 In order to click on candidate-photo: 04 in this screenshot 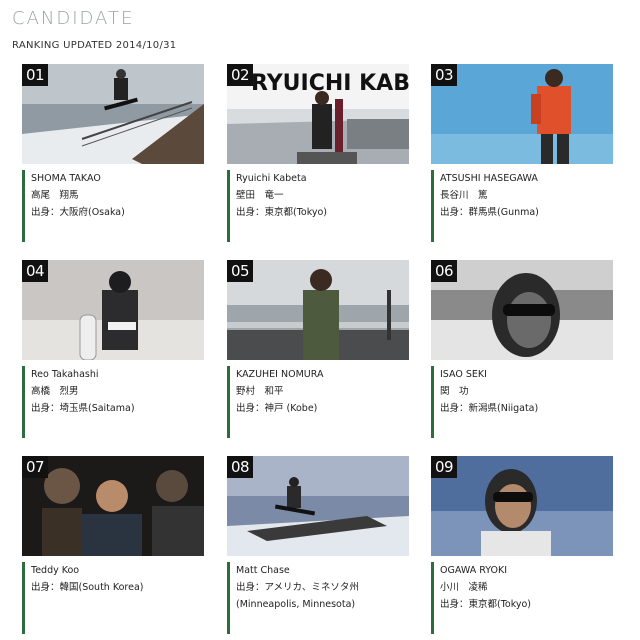, I will do `click(113, 310)`.